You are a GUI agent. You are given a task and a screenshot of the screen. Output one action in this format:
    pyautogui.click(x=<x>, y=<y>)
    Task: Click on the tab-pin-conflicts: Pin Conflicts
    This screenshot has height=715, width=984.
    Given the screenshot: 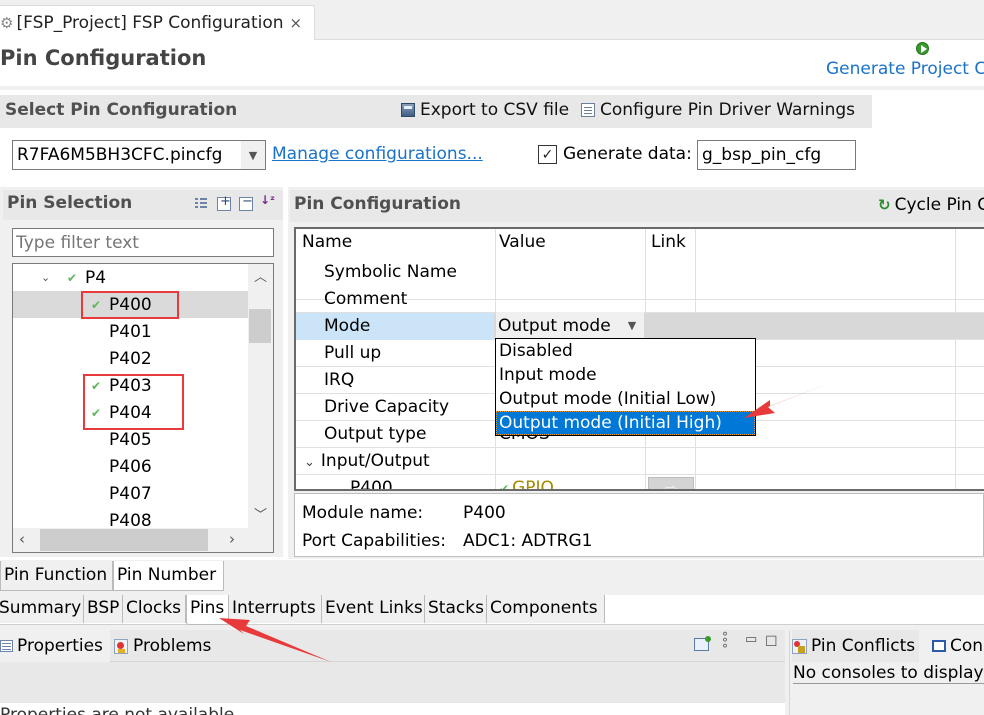 What is the action you would take?
    pyautogui.click(x=856, y=646)
    